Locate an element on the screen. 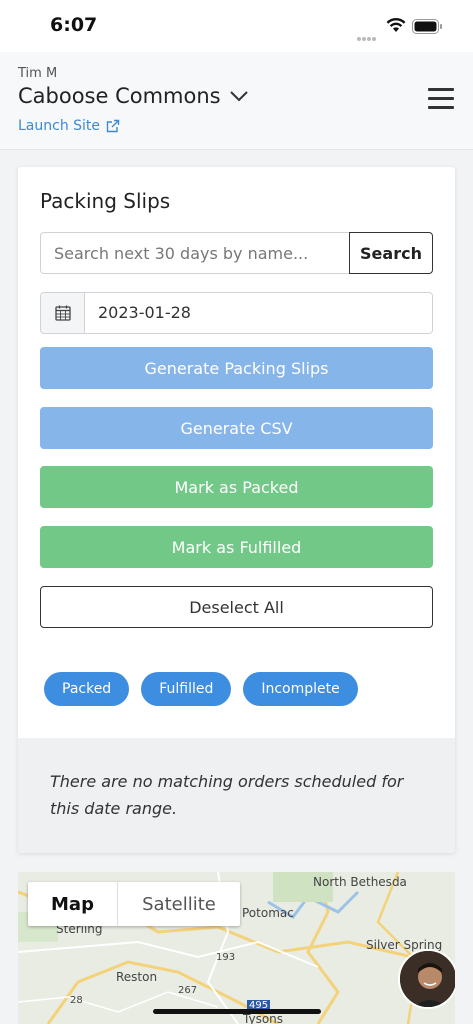  home-indicator is located at coordinates (237, 1011).